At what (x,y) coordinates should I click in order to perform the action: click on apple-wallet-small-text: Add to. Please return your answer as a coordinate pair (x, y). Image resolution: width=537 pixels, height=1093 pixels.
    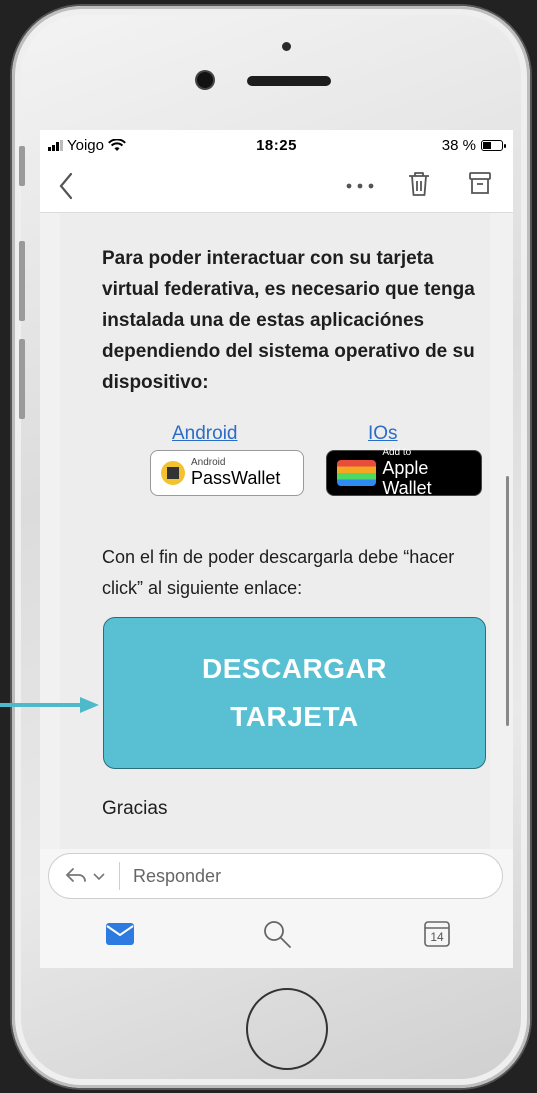
    Looking at the image, I should click on (397, 452).